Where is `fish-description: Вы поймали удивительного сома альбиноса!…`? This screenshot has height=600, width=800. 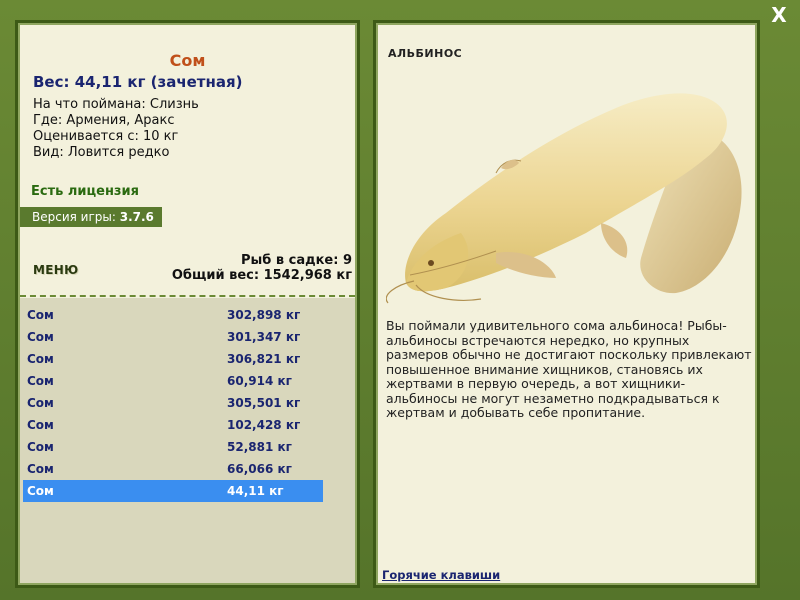
fish-description: Вы поймали удивительного сома альбиноса!… is located at coordinates (569, 369).